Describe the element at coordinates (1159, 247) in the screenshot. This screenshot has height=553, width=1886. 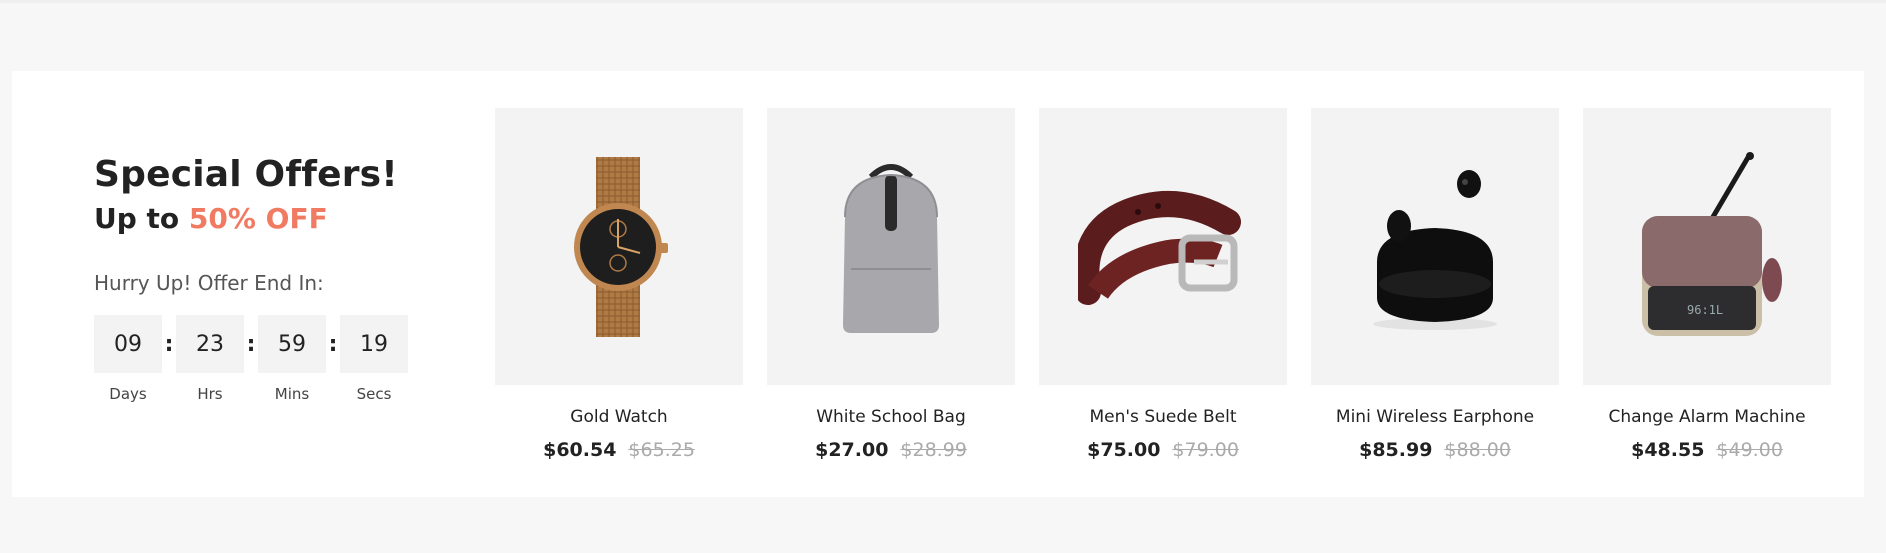
I see `belt-image` at that location.